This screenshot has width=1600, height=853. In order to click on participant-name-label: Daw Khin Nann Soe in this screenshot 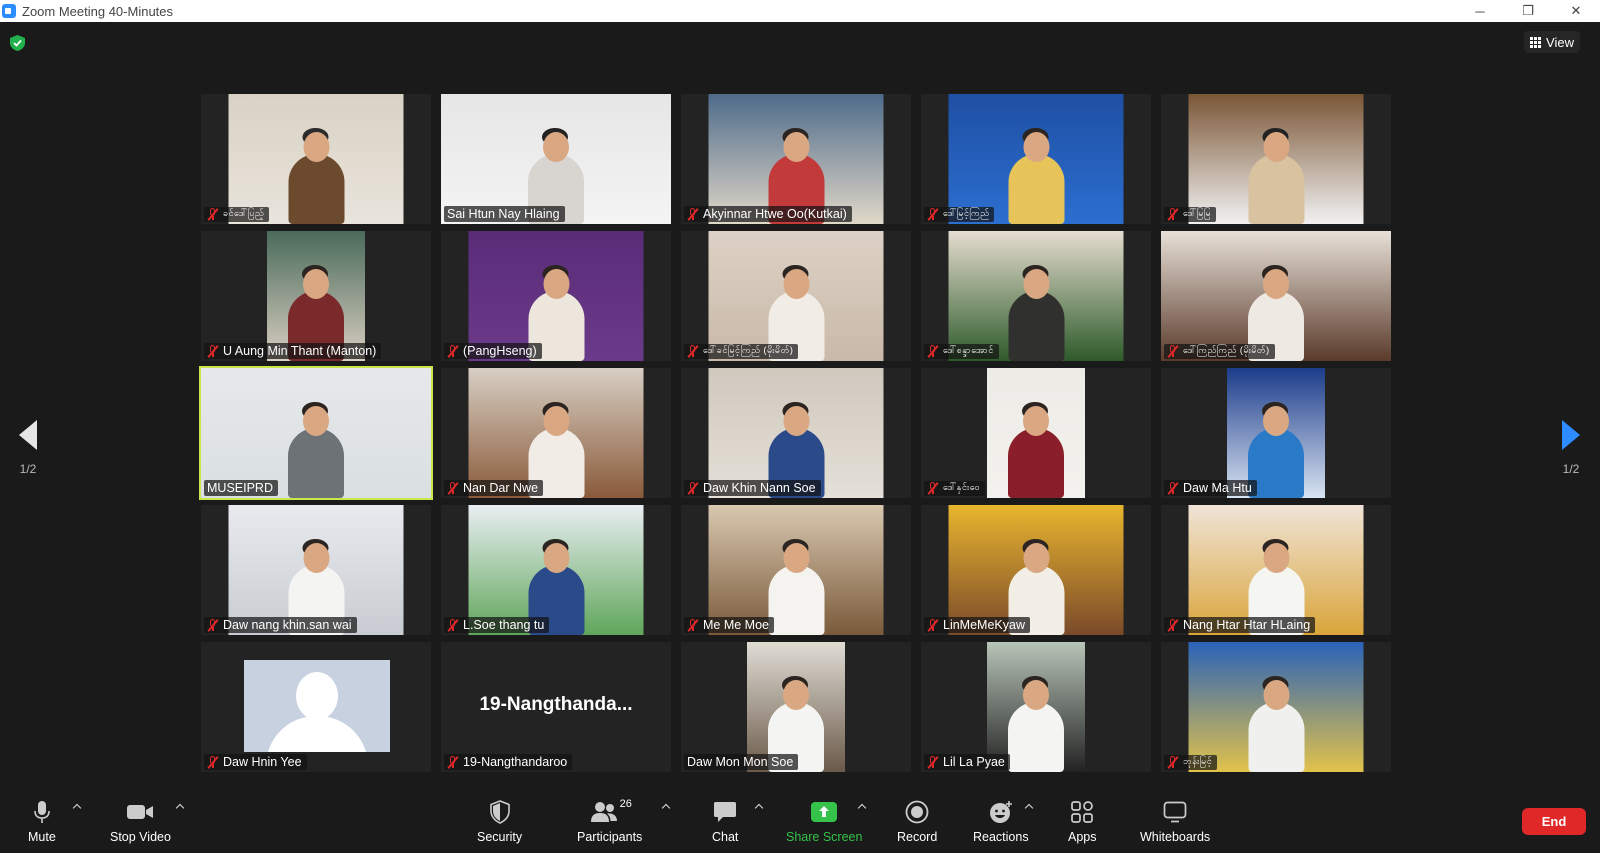, I will do `click(752, 488)`.